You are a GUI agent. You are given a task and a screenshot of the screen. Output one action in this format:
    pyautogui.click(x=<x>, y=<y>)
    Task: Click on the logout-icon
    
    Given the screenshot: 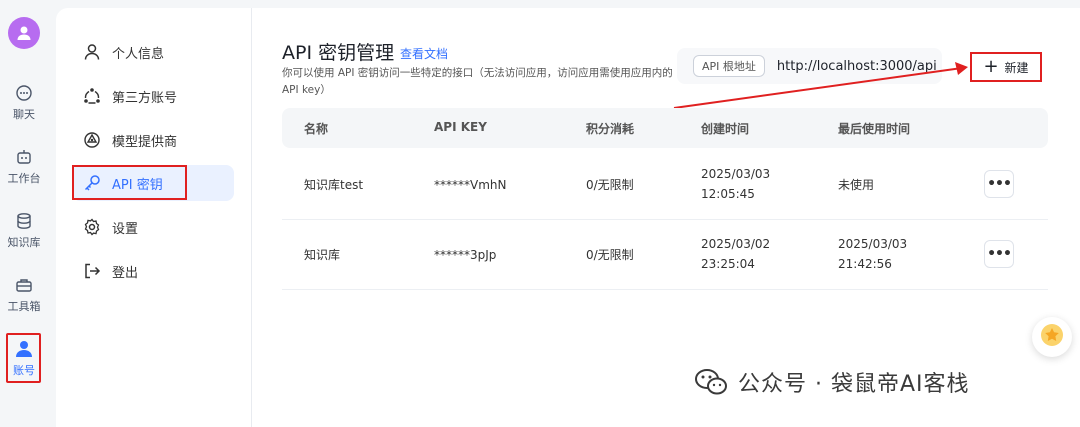 What is the action you would take?
    pyautogui.click(x=92, y=271)
    